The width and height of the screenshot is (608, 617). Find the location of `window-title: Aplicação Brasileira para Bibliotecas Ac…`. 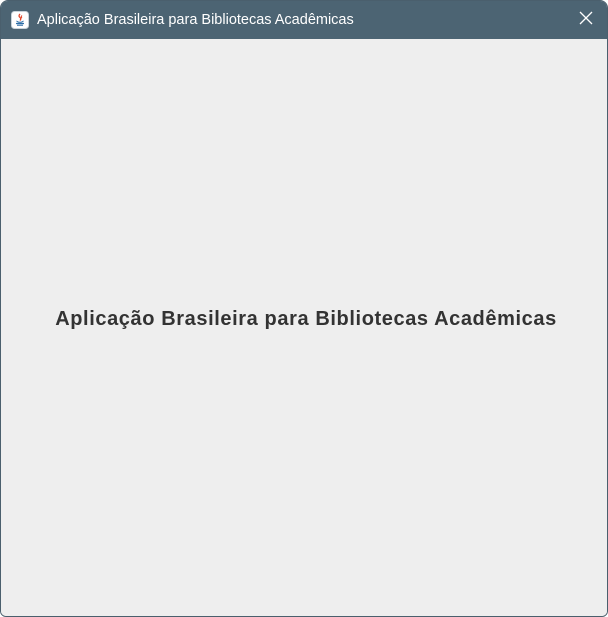

window-title: Aplicação Brasileira para Bibliotecas Ac… is located at coordinates (195, 20).